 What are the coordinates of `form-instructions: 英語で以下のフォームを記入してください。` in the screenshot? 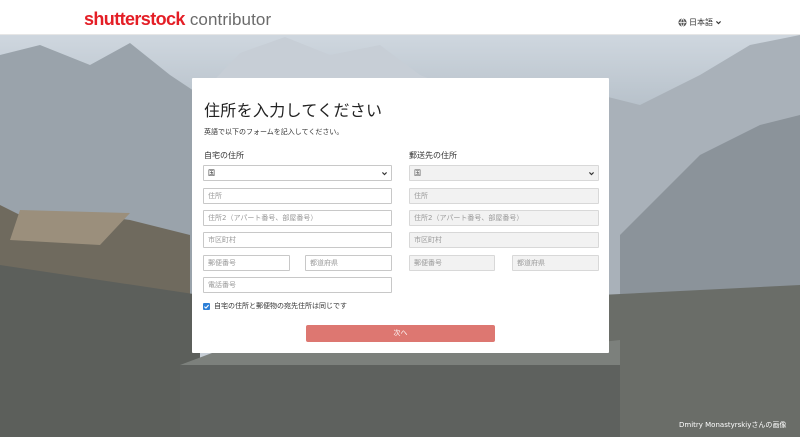 It's located at (274, 132).